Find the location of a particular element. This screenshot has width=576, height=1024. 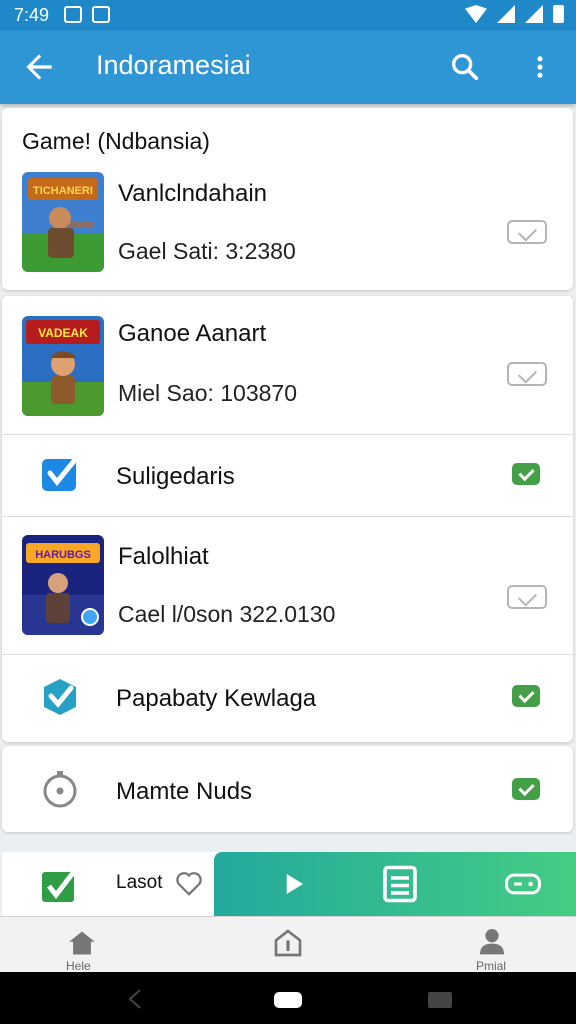

nav-label-profile: Pmial is located at coordinates (491, 966).